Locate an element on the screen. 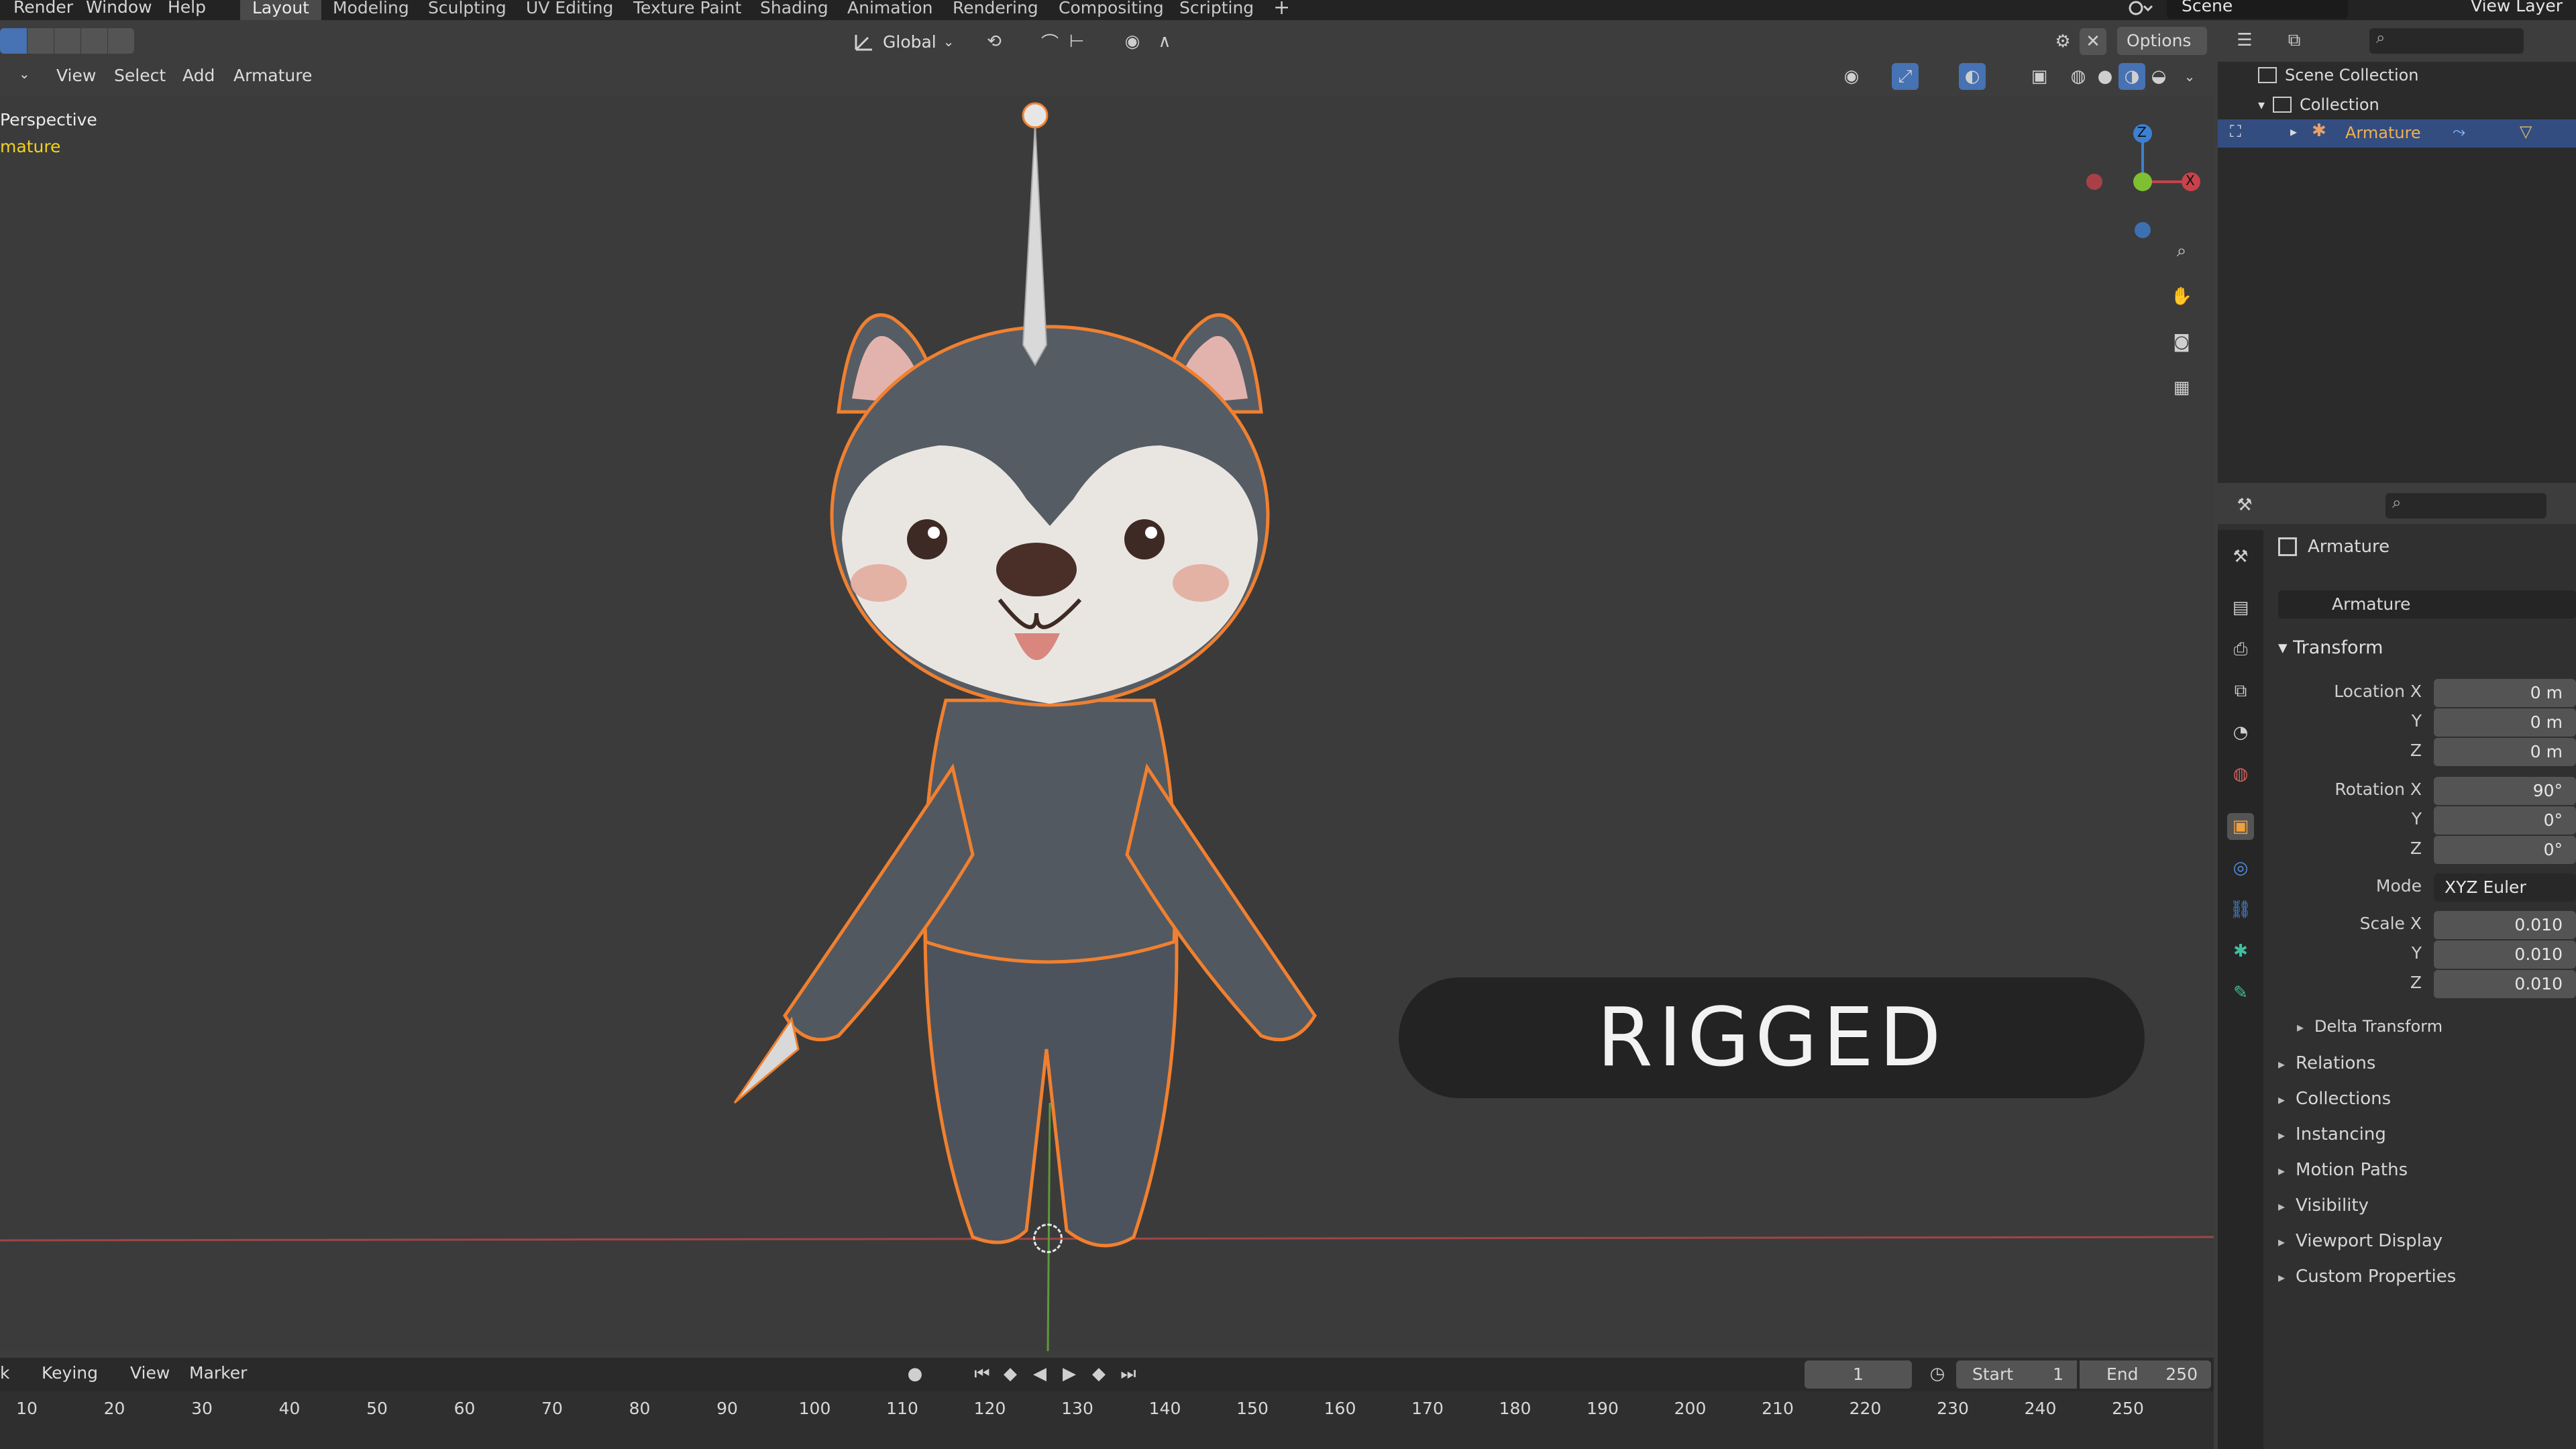  menu-render: Render is located at coordinates (43, 8).